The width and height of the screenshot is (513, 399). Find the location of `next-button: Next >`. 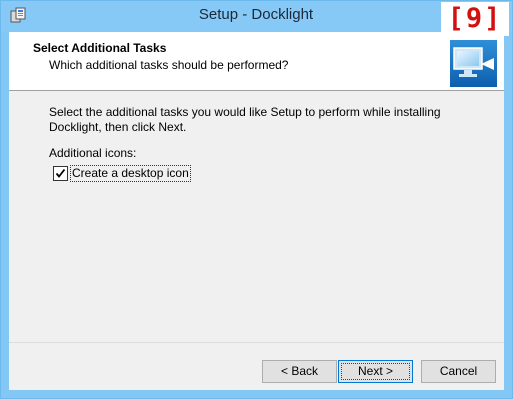

next-button: Next > is located at coordinates (375, 371).